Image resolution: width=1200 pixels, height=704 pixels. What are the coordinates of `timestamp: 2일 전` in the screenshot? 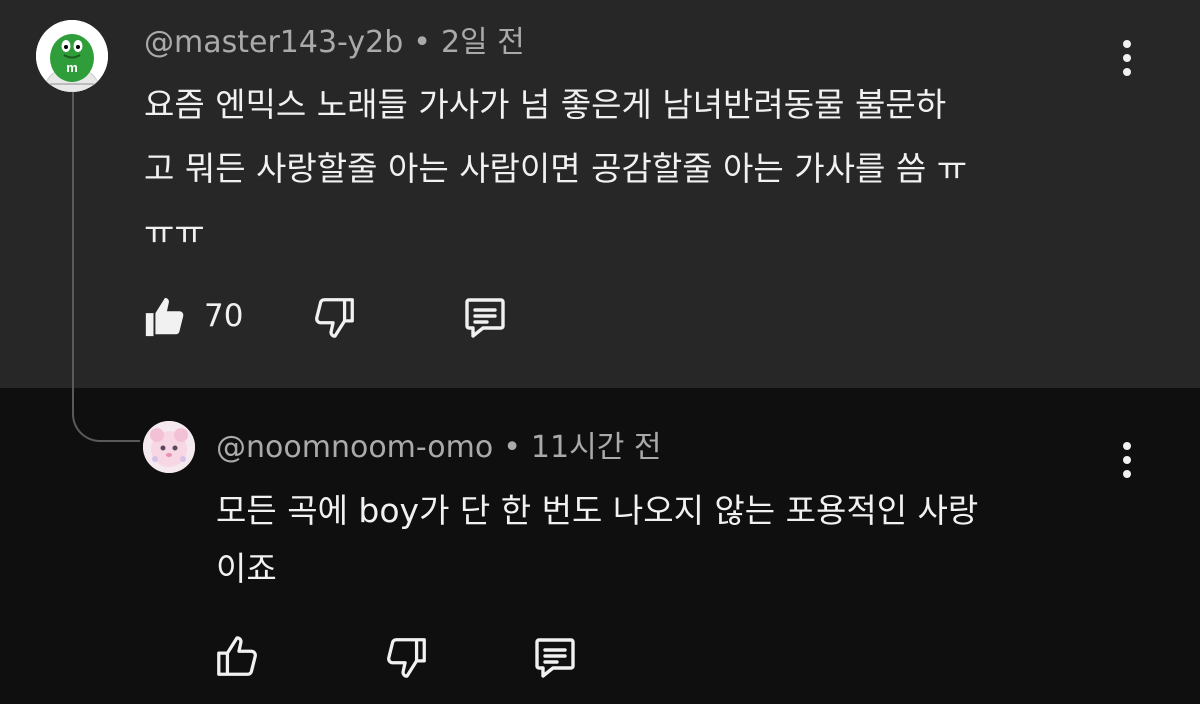 It's located at (483, 42).